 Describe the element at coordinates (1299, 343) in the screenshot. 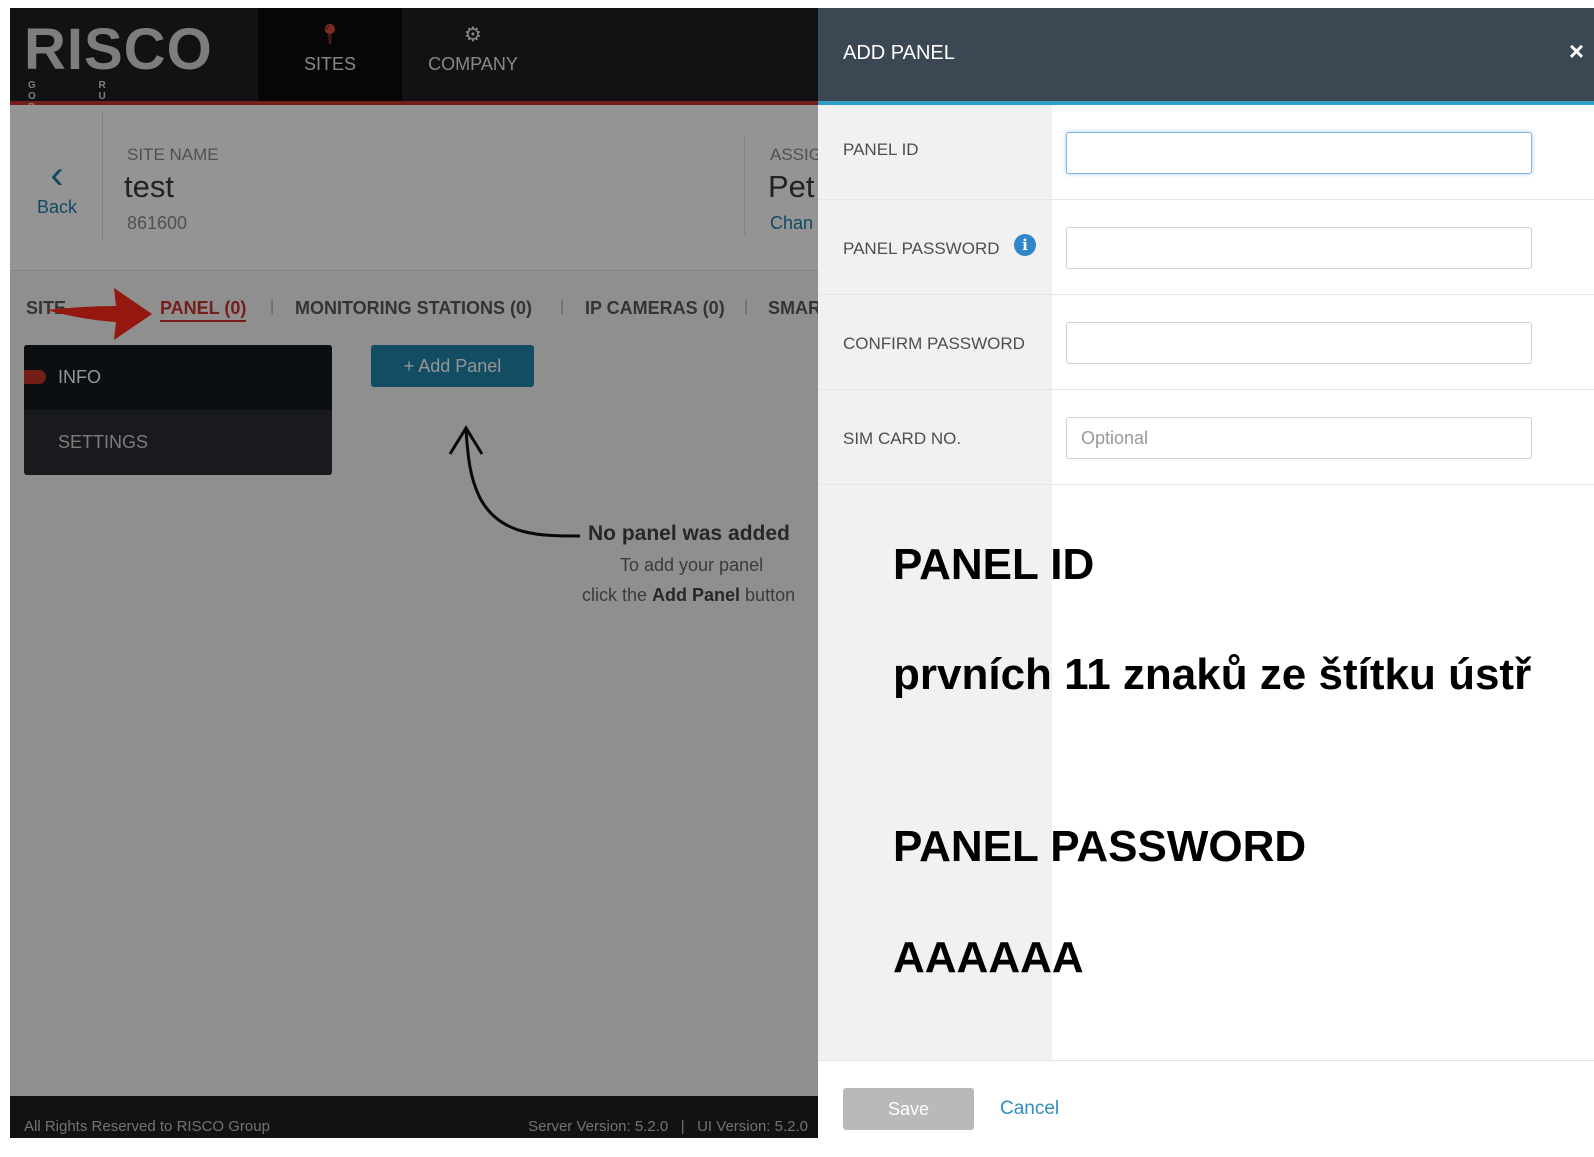

I see `confirm-password-input` at that location.